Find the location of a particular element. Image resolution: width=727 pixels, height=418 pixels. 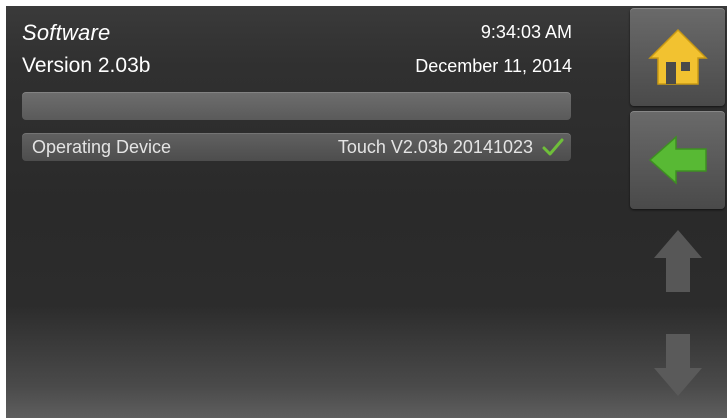

side-navigation is located at coordinates (678, 212).